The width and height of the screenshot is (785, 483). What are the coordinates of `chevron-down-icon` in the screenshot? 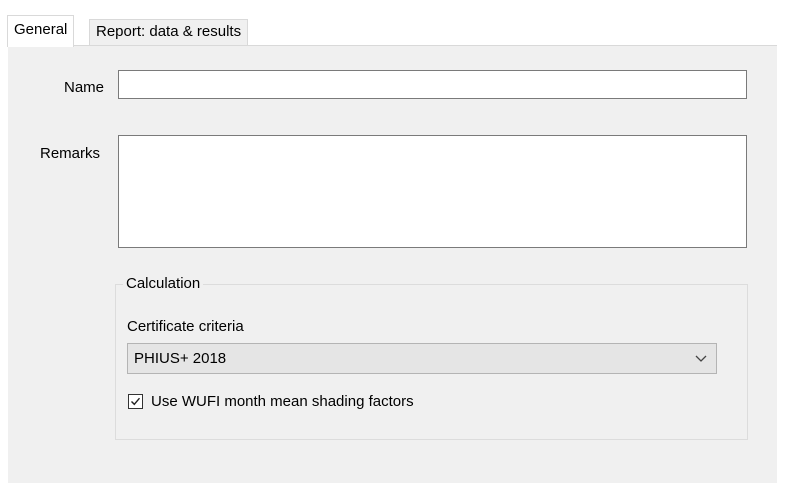 It's located at (701, 358).